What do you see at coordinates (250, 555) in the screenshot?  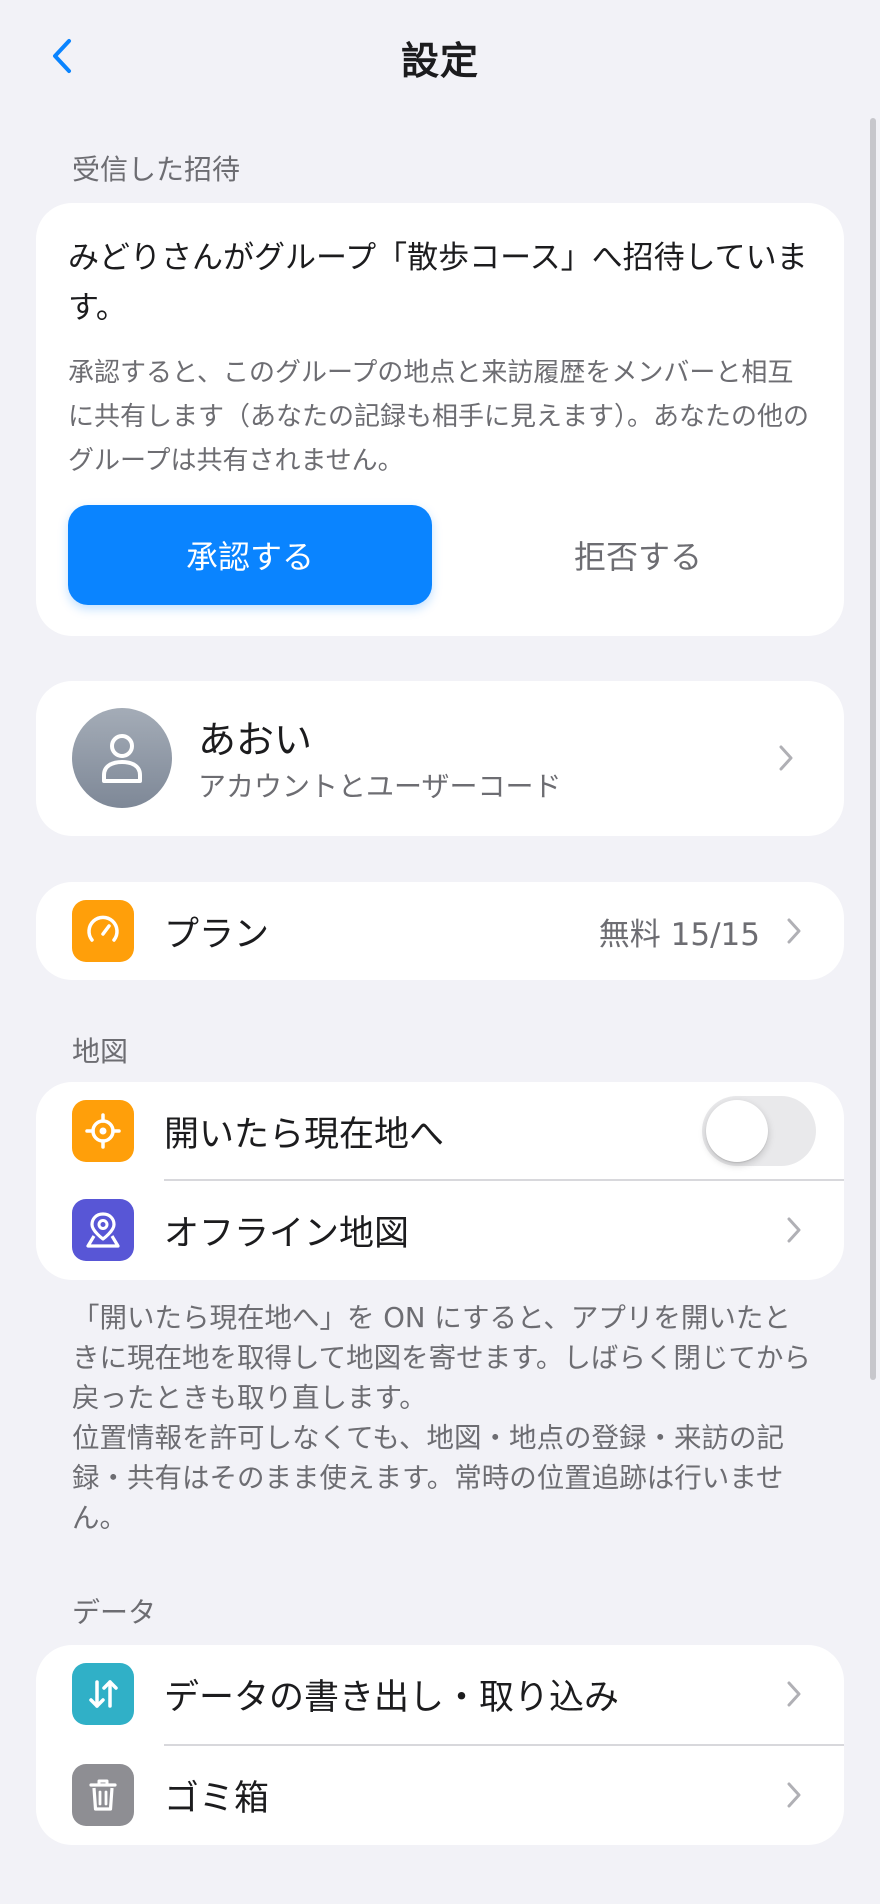 I see `accept-button: 承認する` at bounding box center [250, 555].